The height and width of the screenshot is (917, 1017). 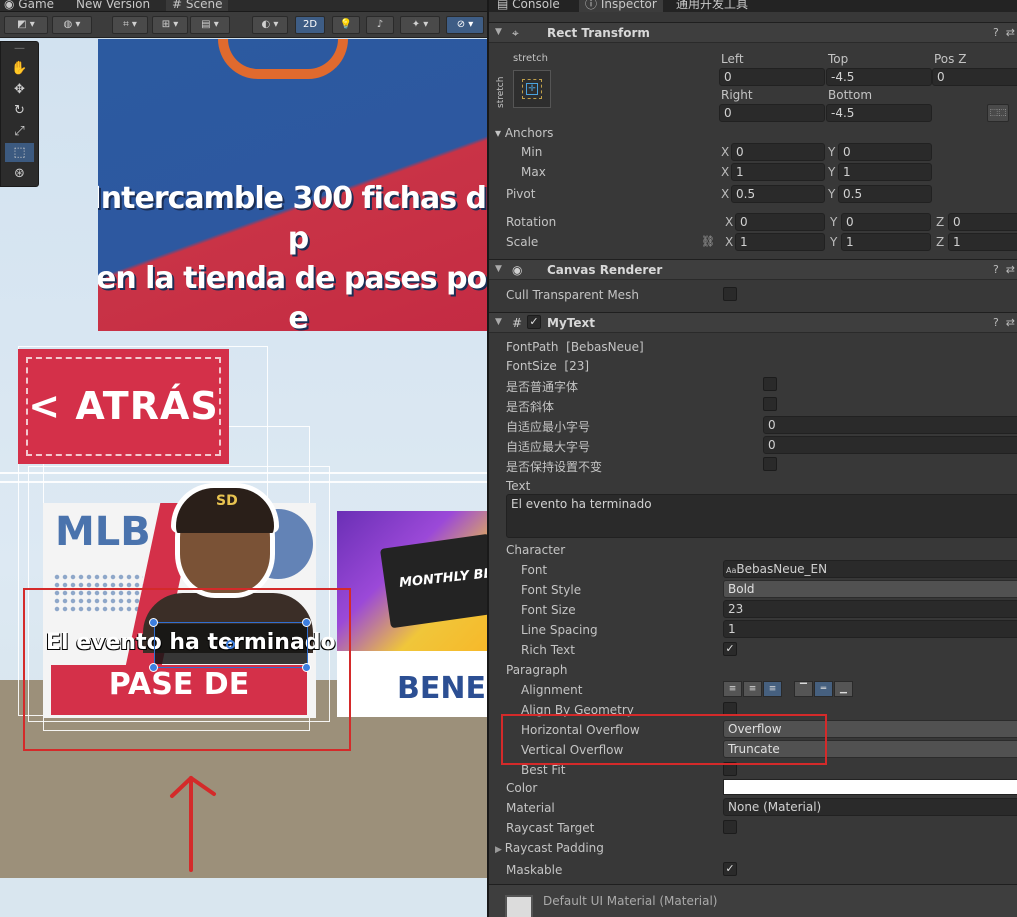 What do you see at coordinates (420, 25) in the screenshot?
I see `effects-dropdown: ✦ ▾` at bounding box center [420, 25].